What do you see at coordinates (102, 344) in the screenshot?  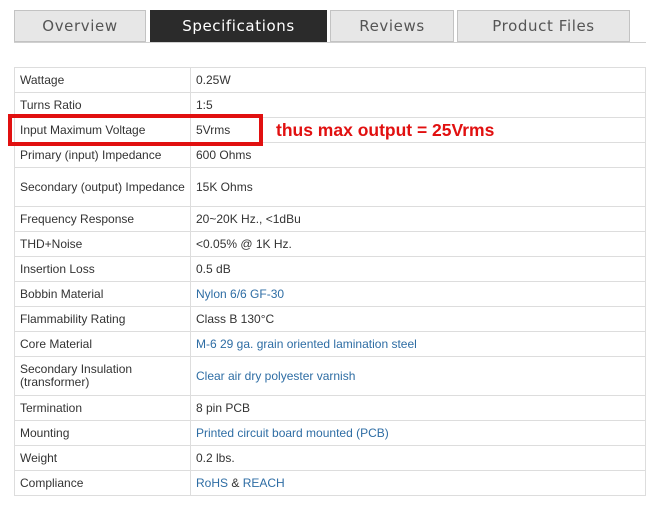 I see `spec-label: Core Material` at bounding box center [102, 344].